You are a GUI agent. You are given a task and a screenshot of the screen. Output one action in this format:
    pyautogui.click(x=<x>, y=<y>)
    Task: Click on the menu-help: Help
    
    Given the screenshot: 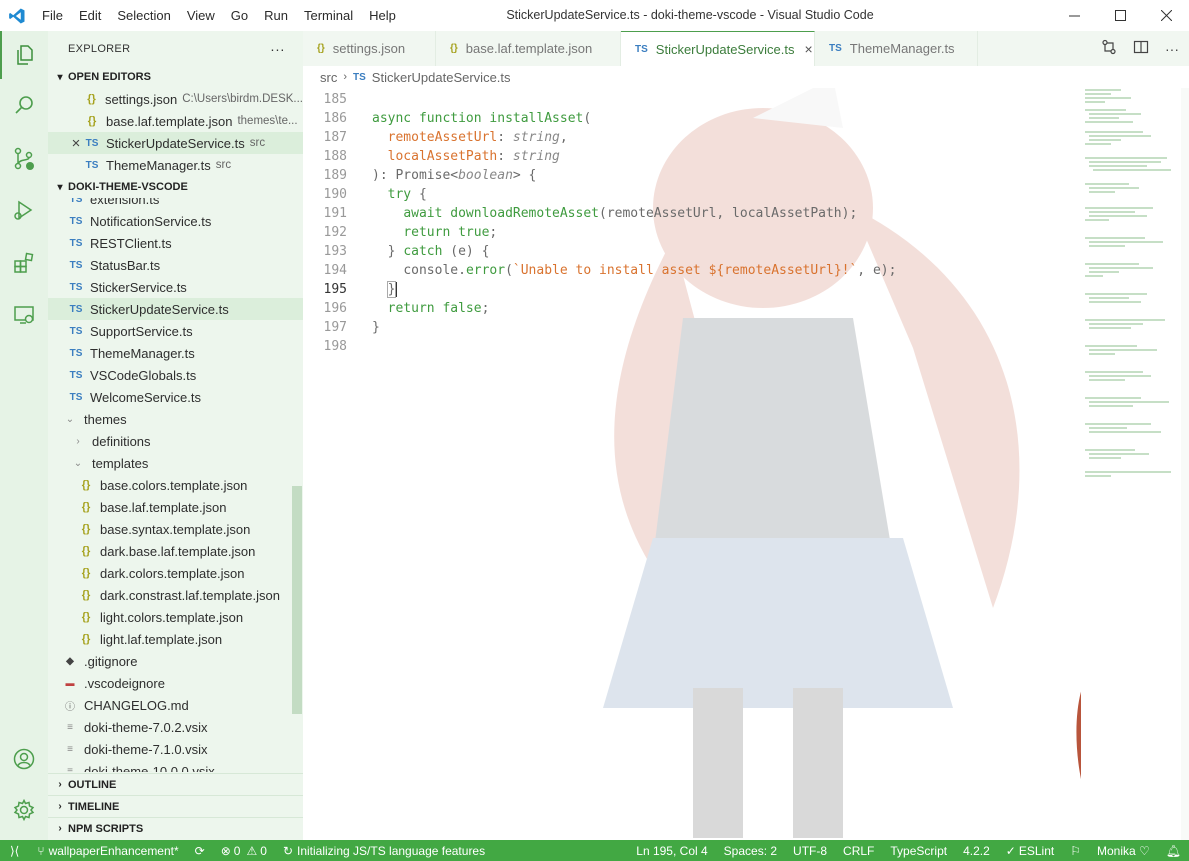 What is the action you would take?
    pyautogui.click(x=382, y=15)
    